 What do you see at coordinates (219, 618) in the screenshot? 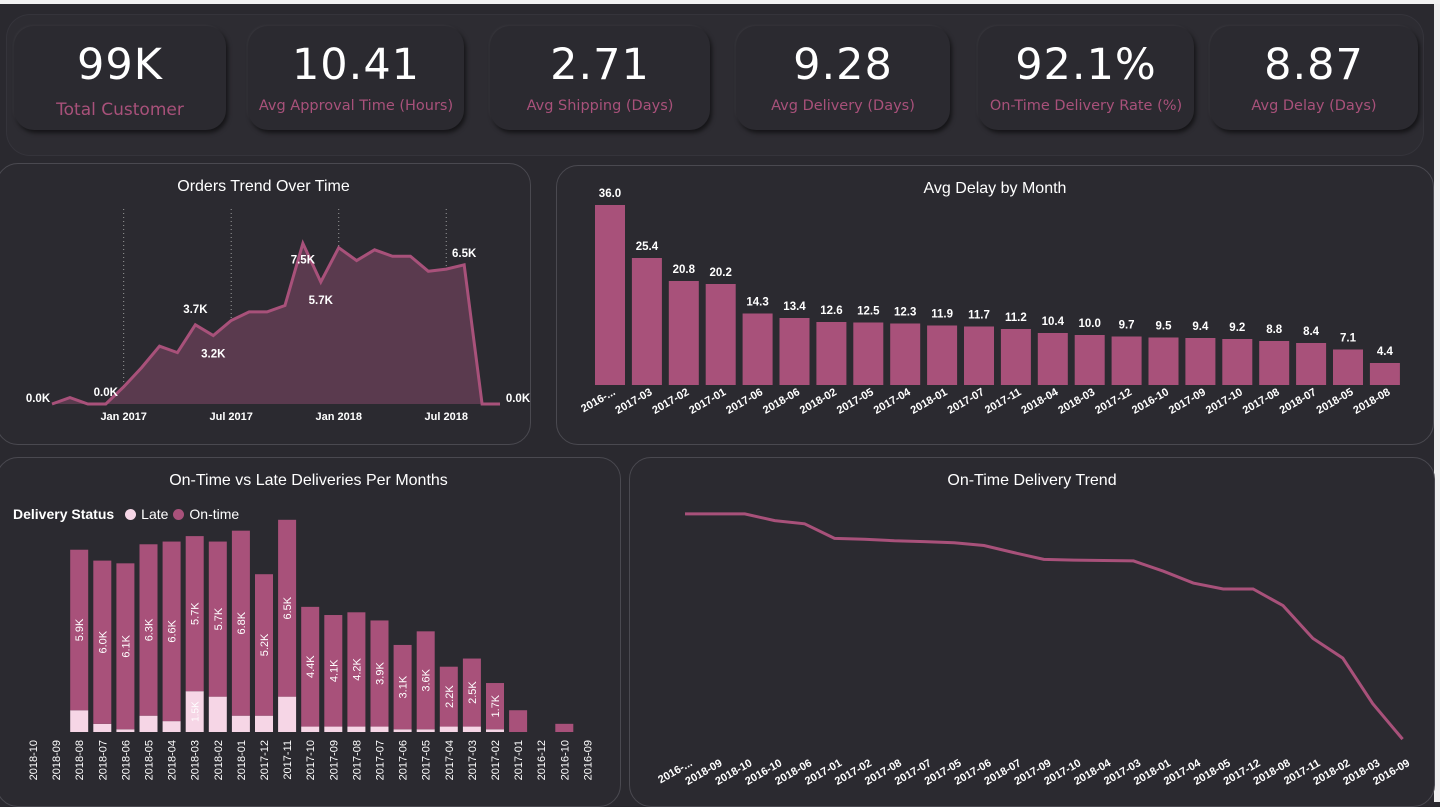
I see `data-label: 5.7K` at bounding box center [219, 618].